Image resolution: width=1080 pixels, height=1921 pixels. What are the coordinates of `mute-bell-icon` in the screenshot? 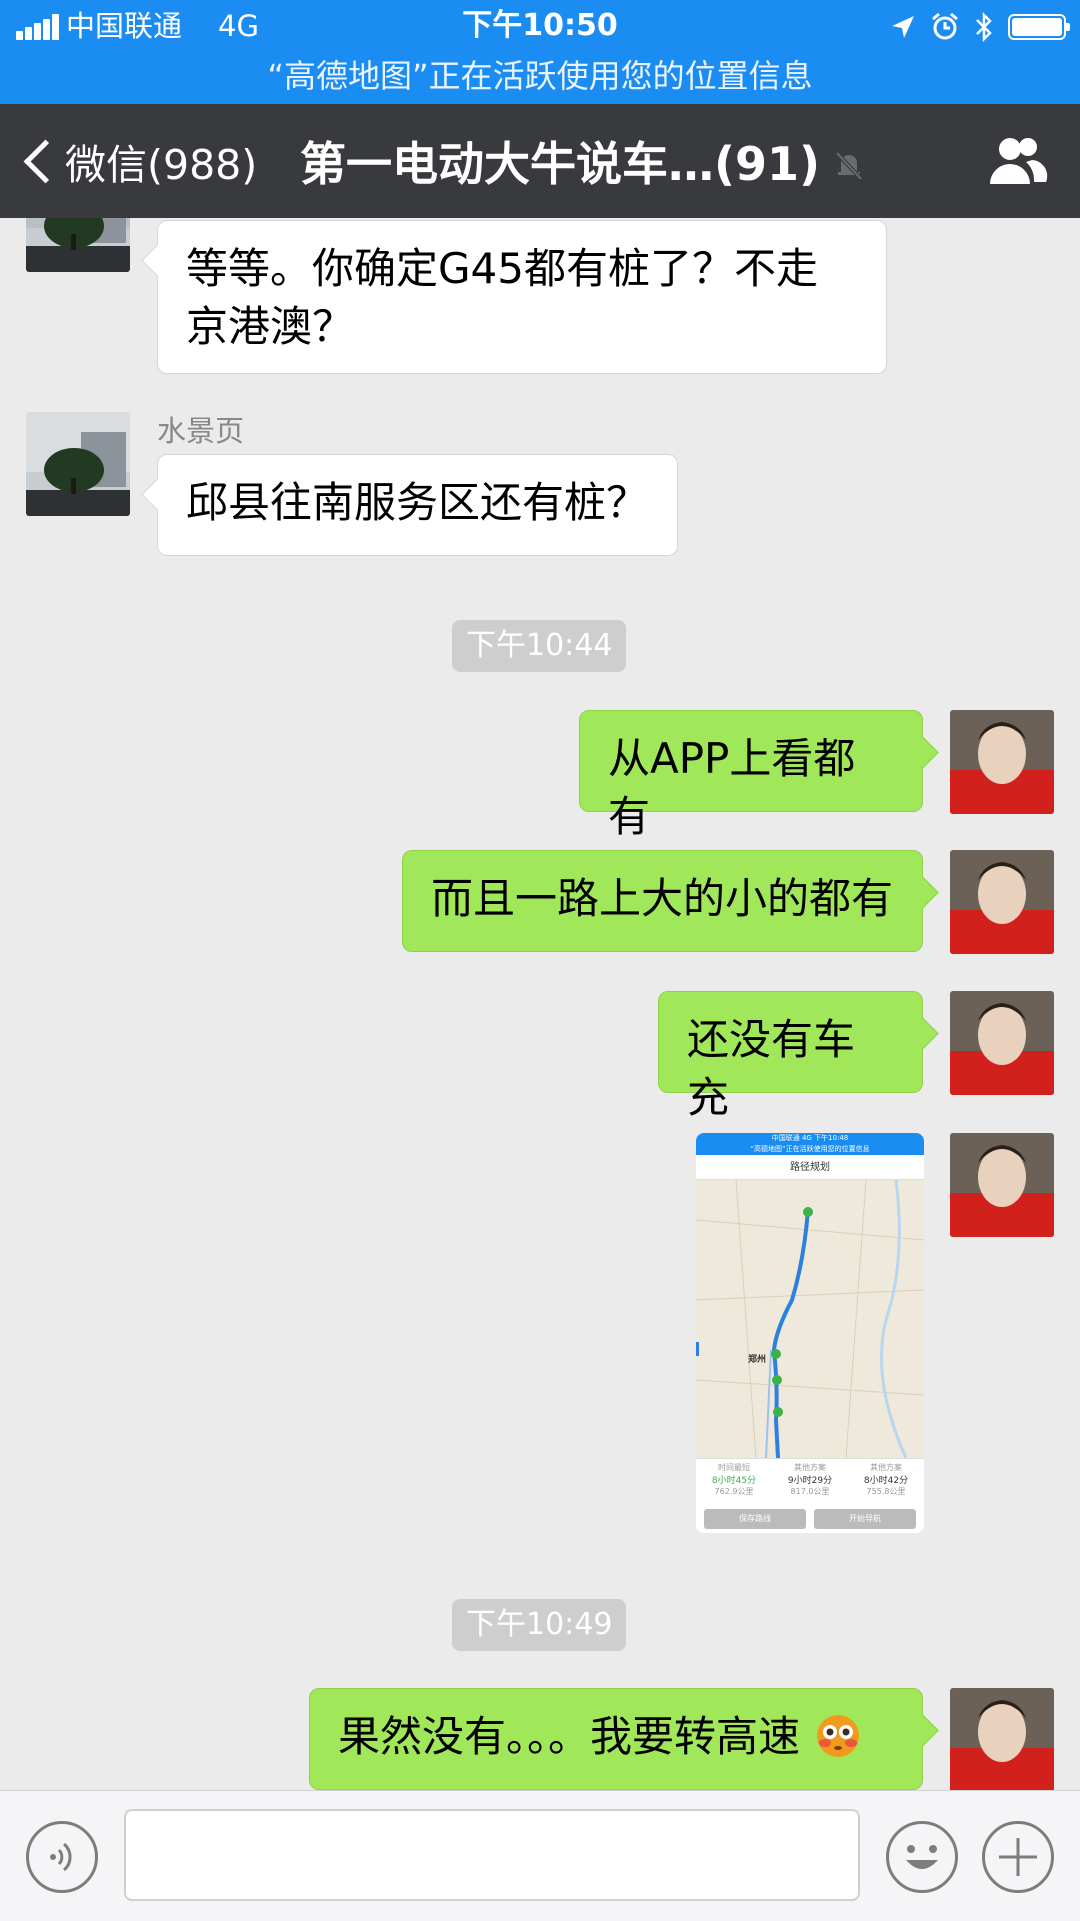 It's located at (849, 166).